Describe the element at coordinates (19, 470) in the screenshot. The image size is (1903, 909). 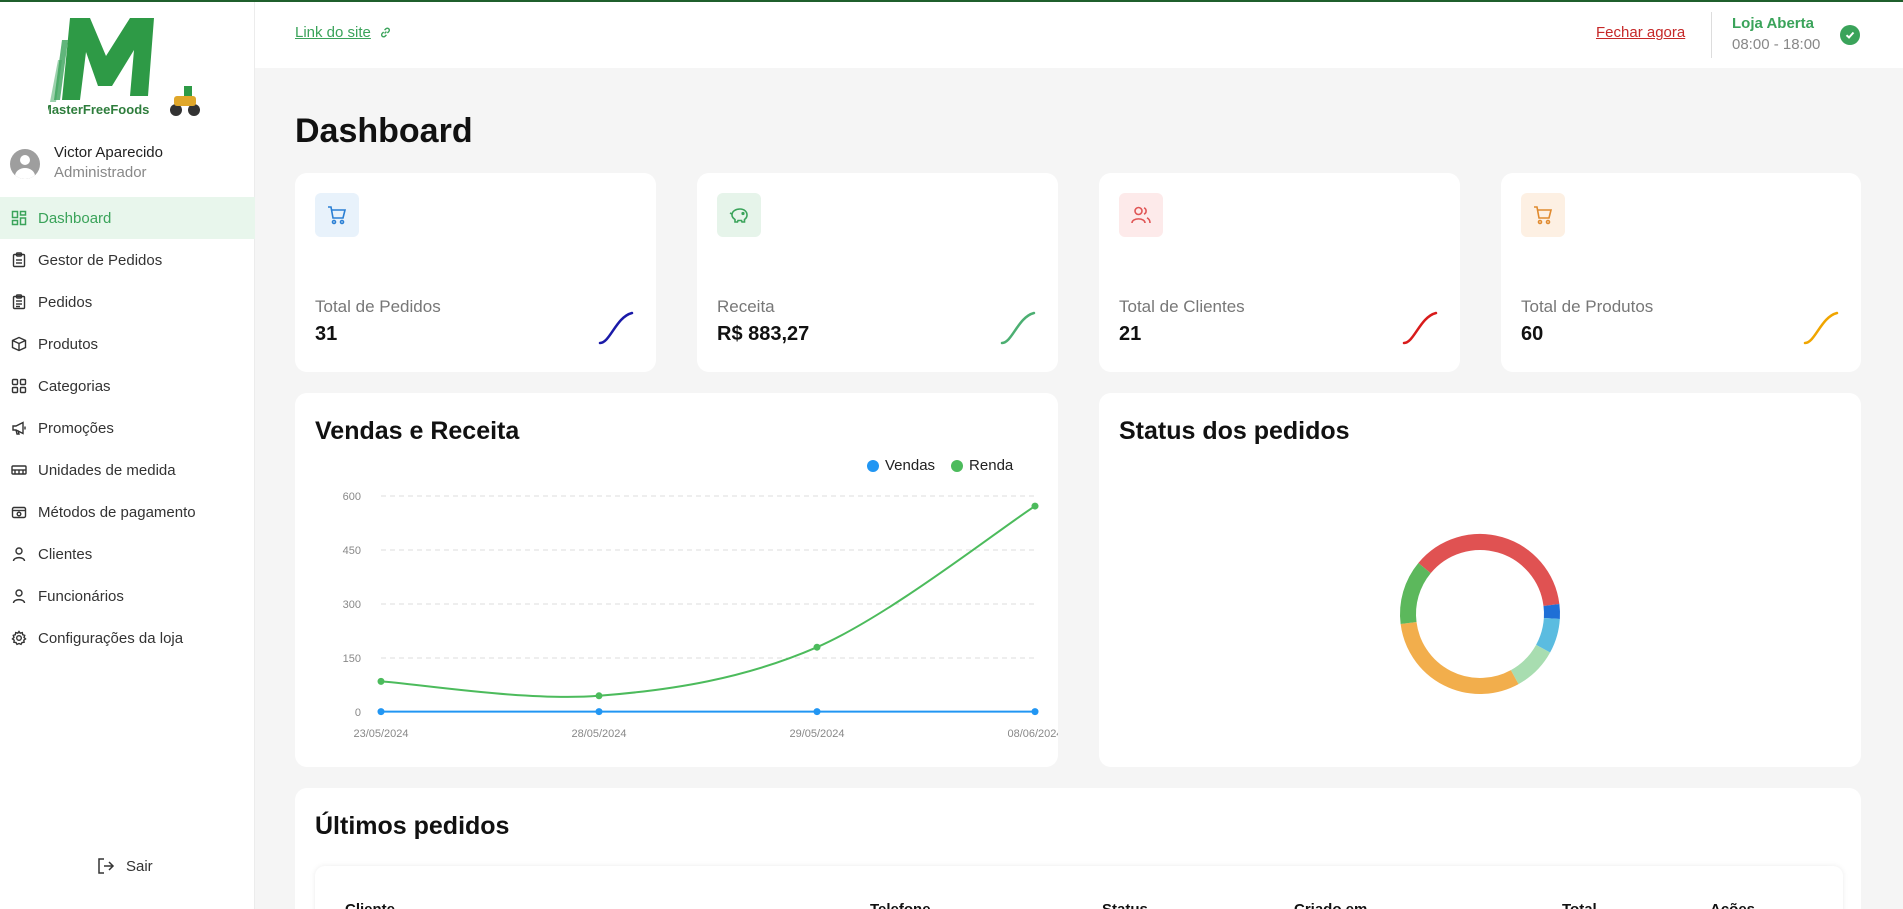
I see `ruler-icon` at that location.